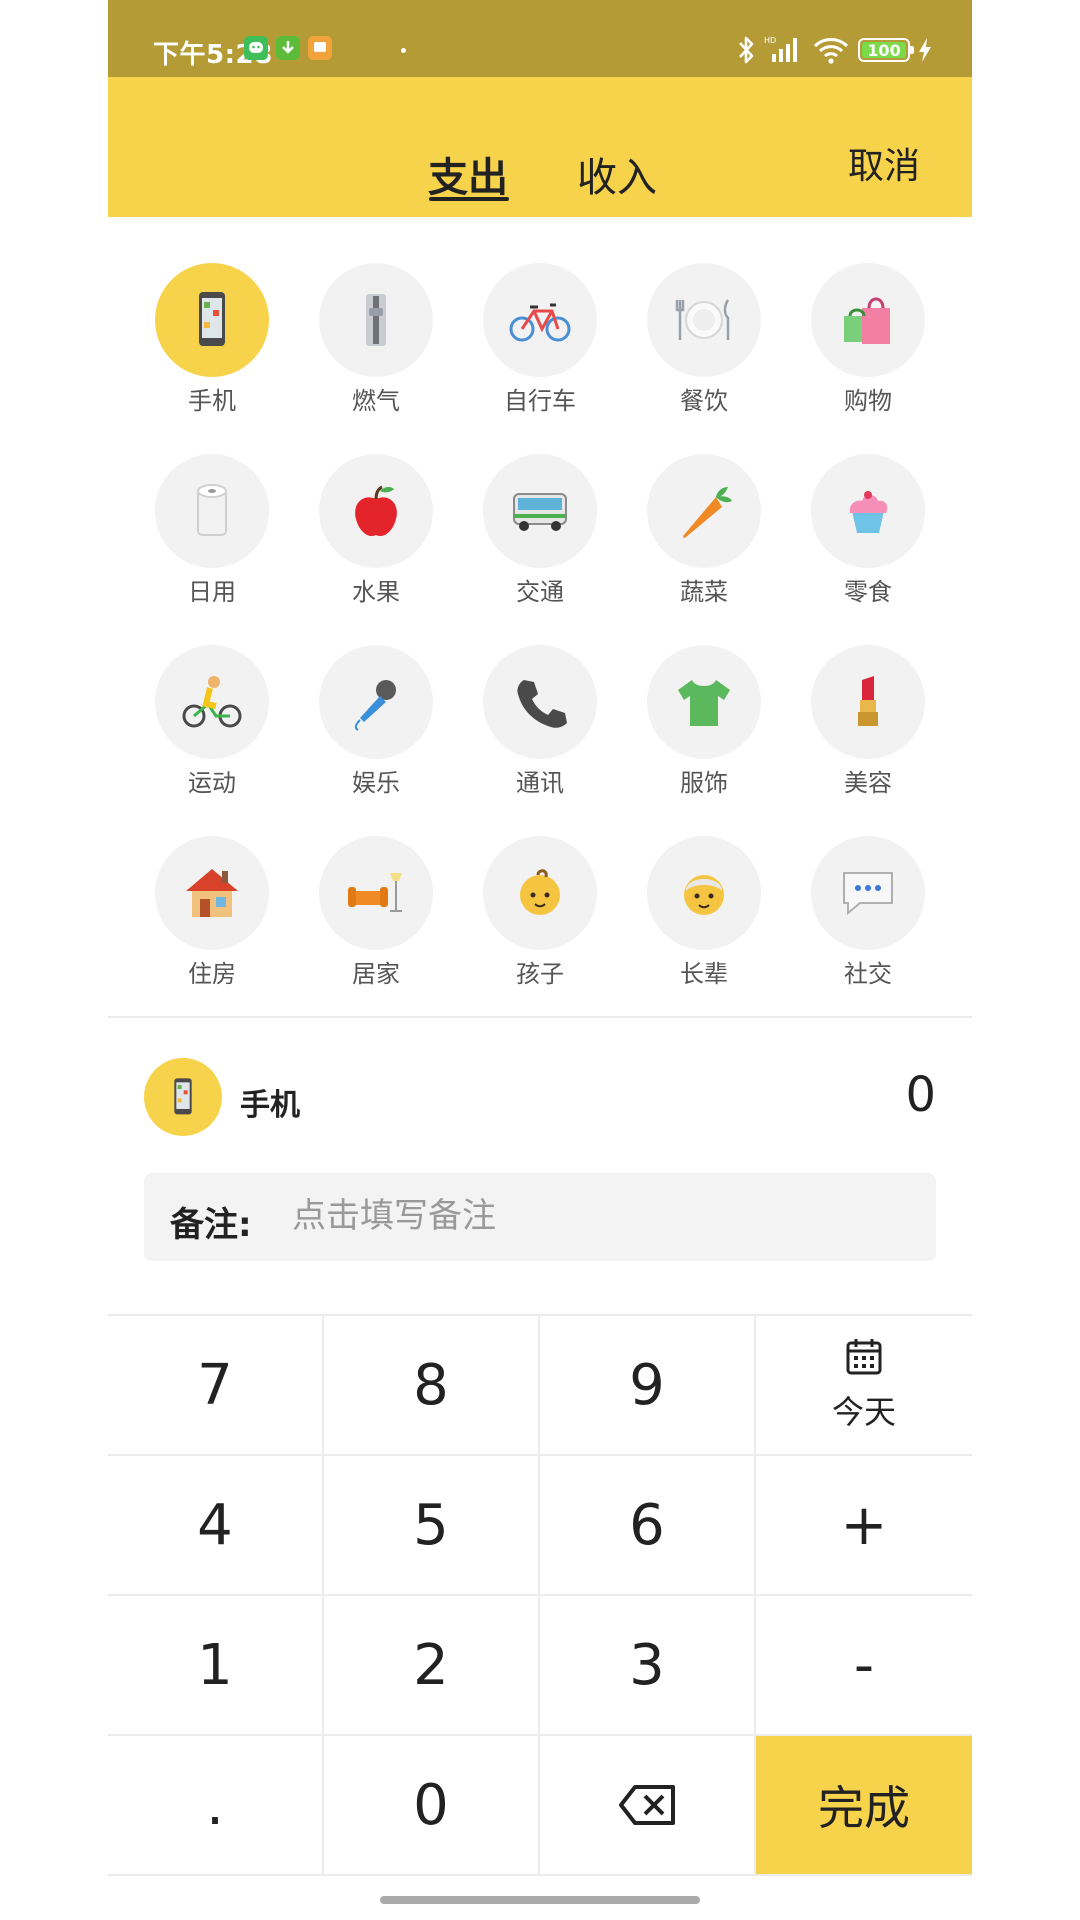 The height and width of the screenshot is (1920, 1080). What do you see at coordinates (270, 1105) in the screenshot?
I see `selected-category-name: 手机` at bounding box center [270, 1105].